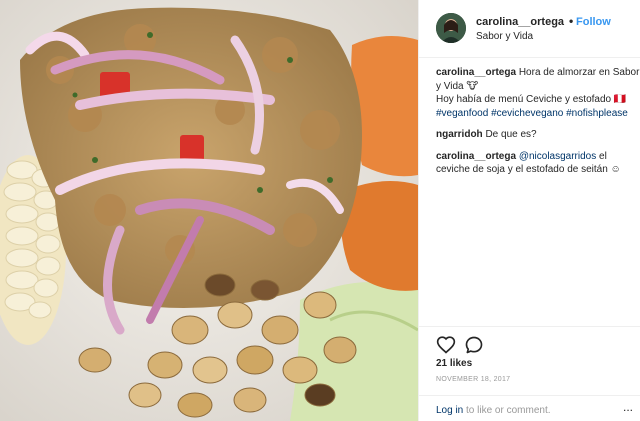 Image resolution: width=640 pixels, height=421 pixels. Describe the element at coordinates (529, 341) in the screenshot. I see `actions-bar` at that location.